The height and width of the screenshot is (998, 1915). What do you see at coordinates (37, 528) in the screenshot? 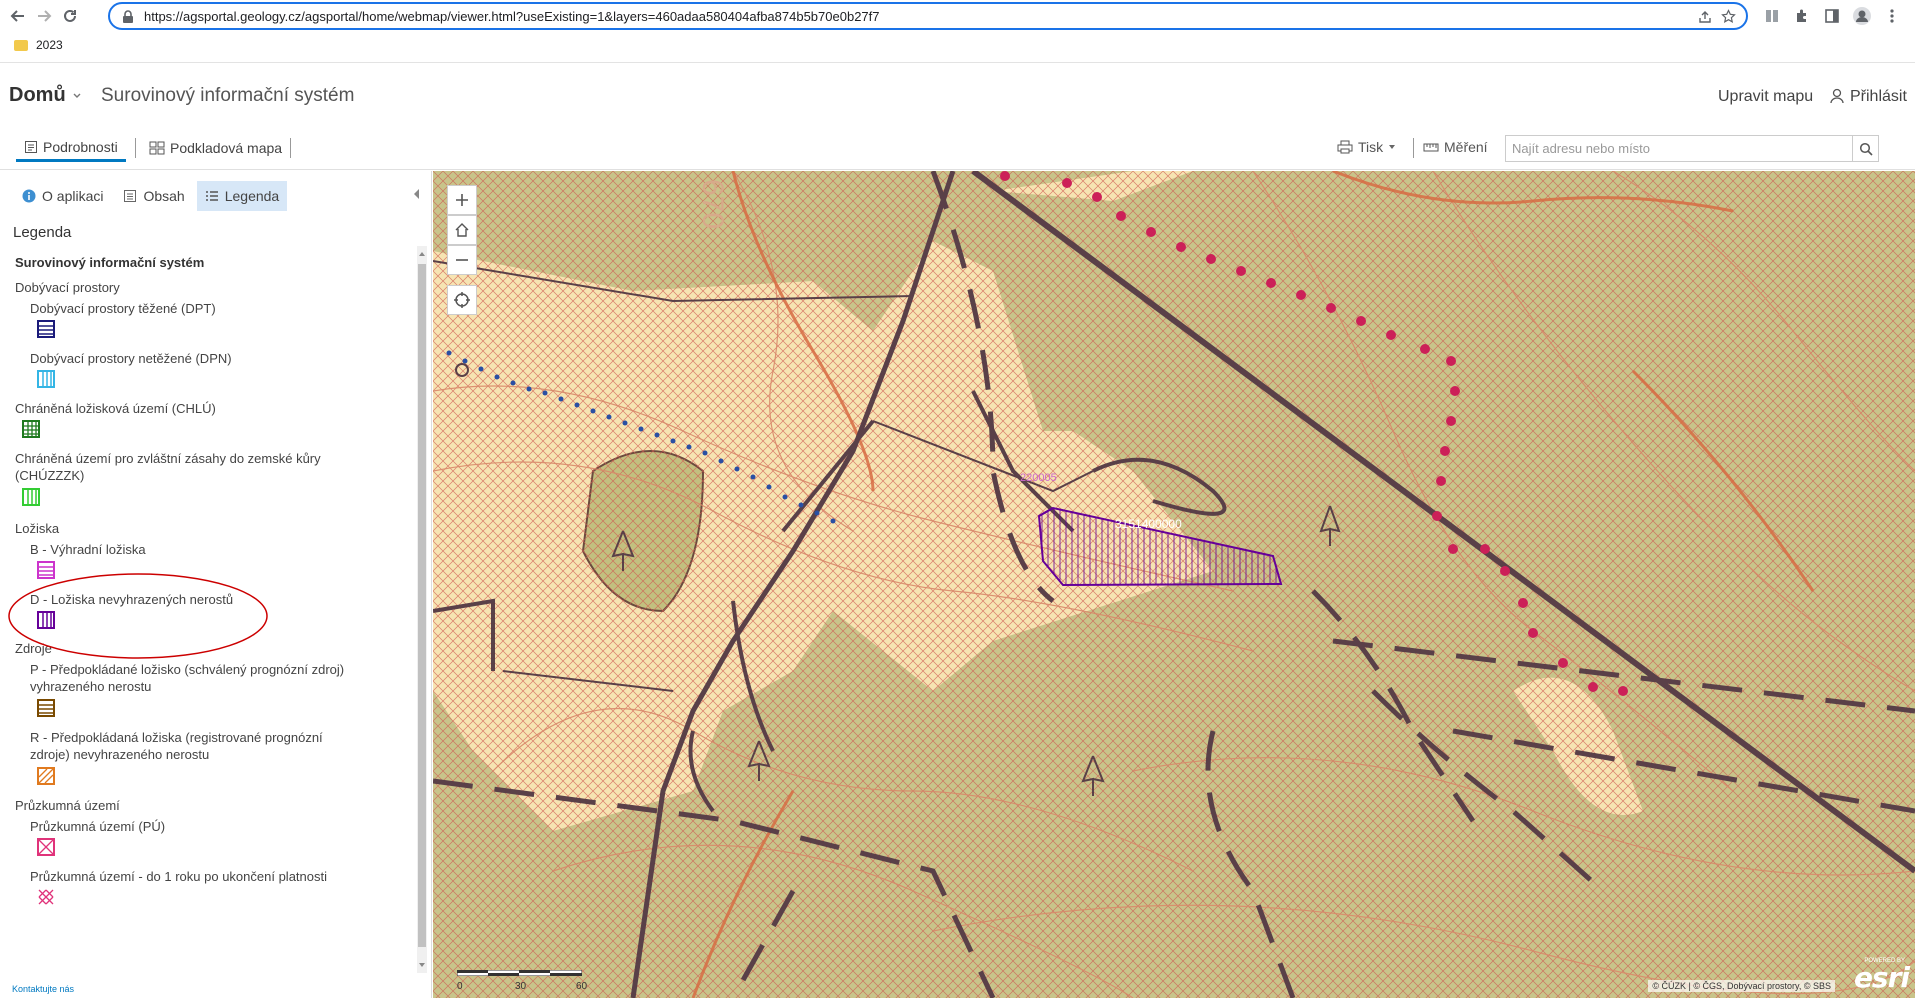
I see `legend-group-title: Ložiska` at bounding box center [37, 528].